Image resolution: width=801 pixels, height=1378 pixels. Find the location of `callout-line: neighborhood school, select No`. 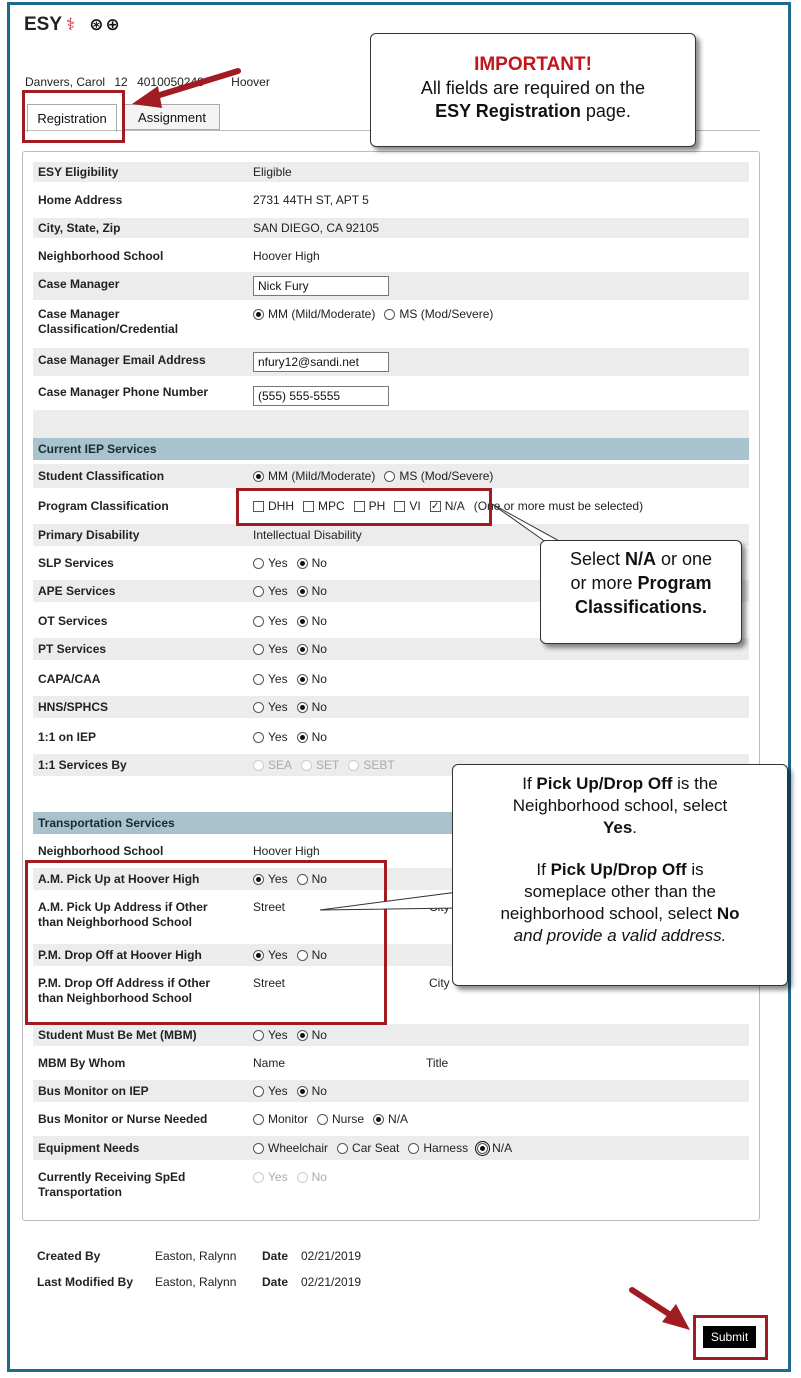

callout-line: neighborhood school, select No is located at coordinates (620, 914).